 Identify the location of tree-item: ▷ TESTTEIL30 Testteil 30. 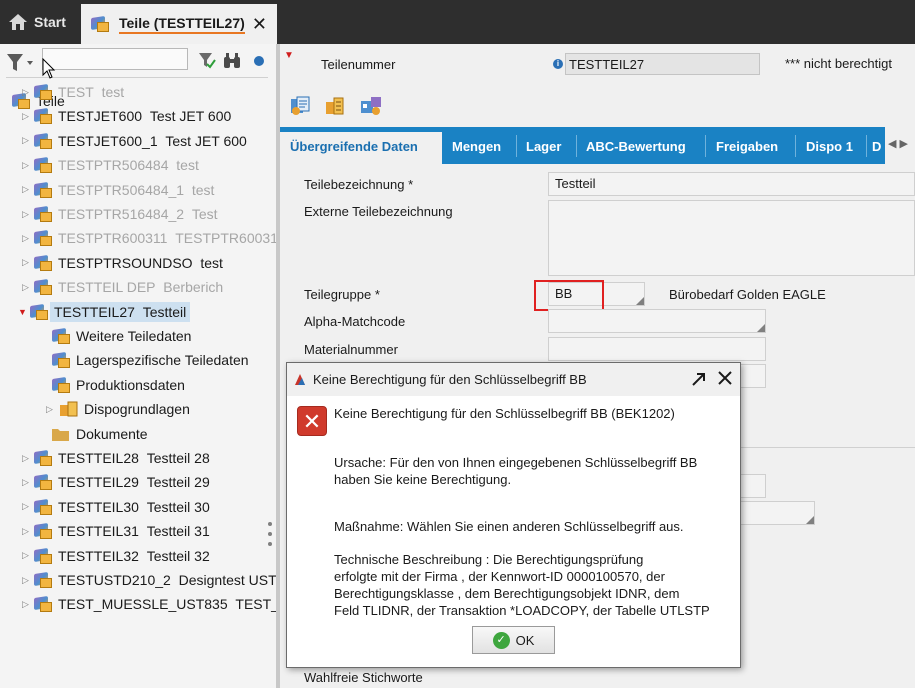
(116, 507).